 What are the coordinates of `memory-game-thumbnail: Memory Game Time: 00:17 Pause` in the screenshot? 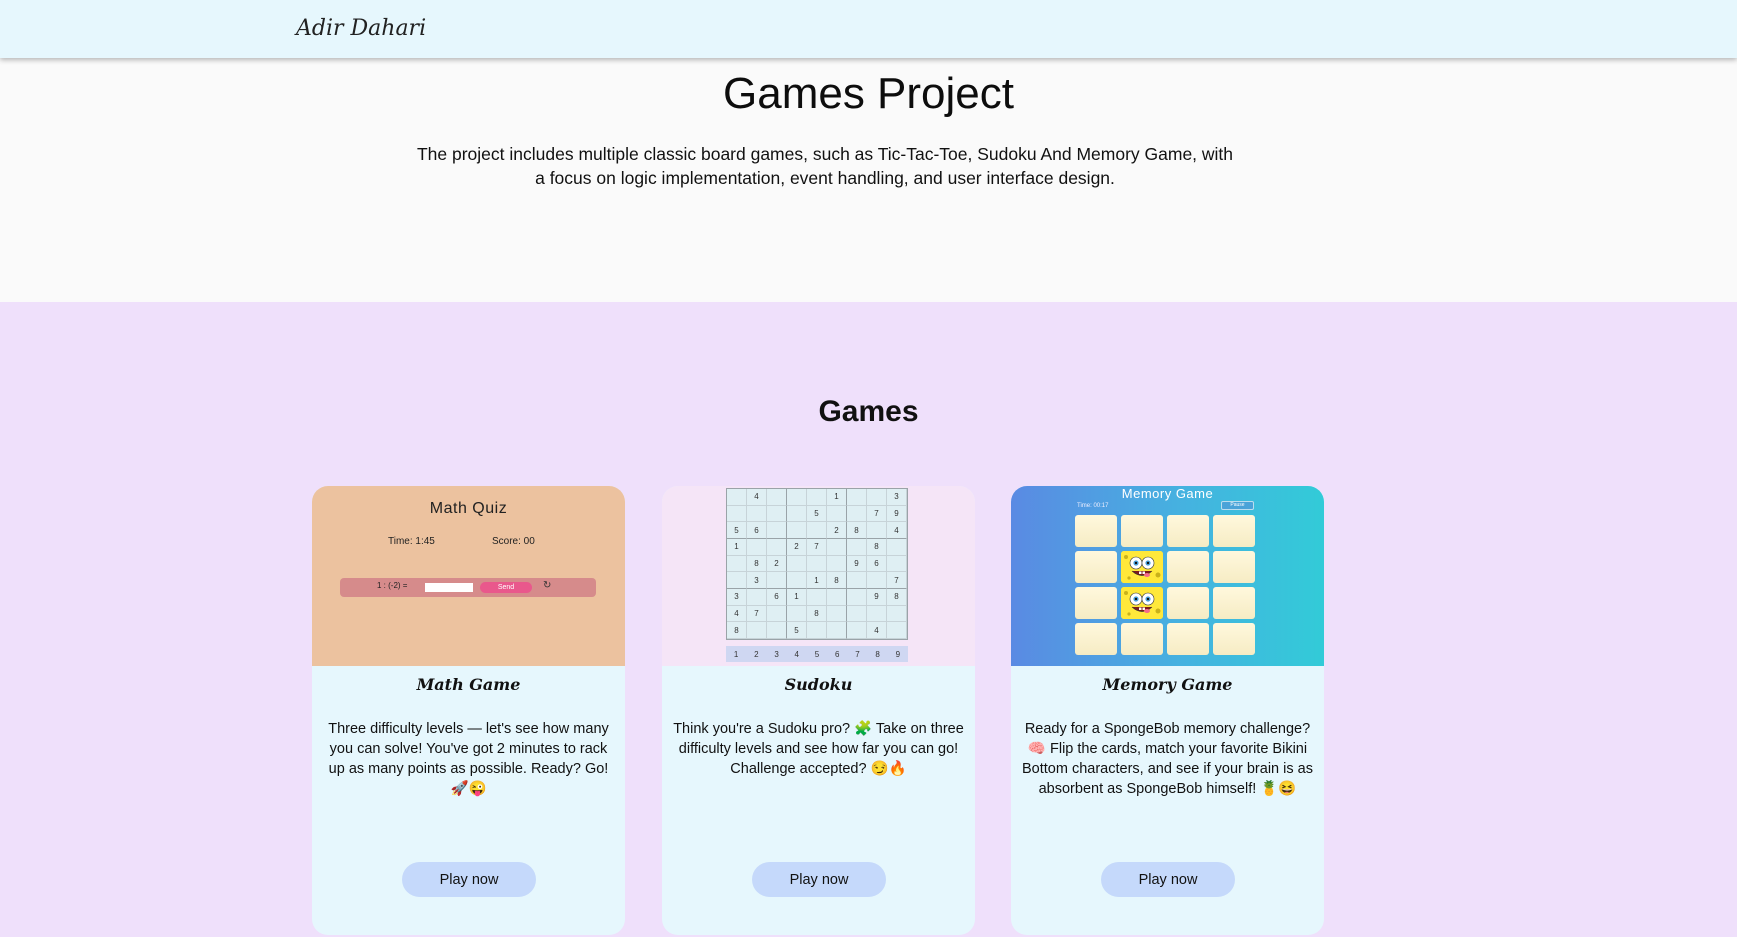 It's located at (1167, 576).